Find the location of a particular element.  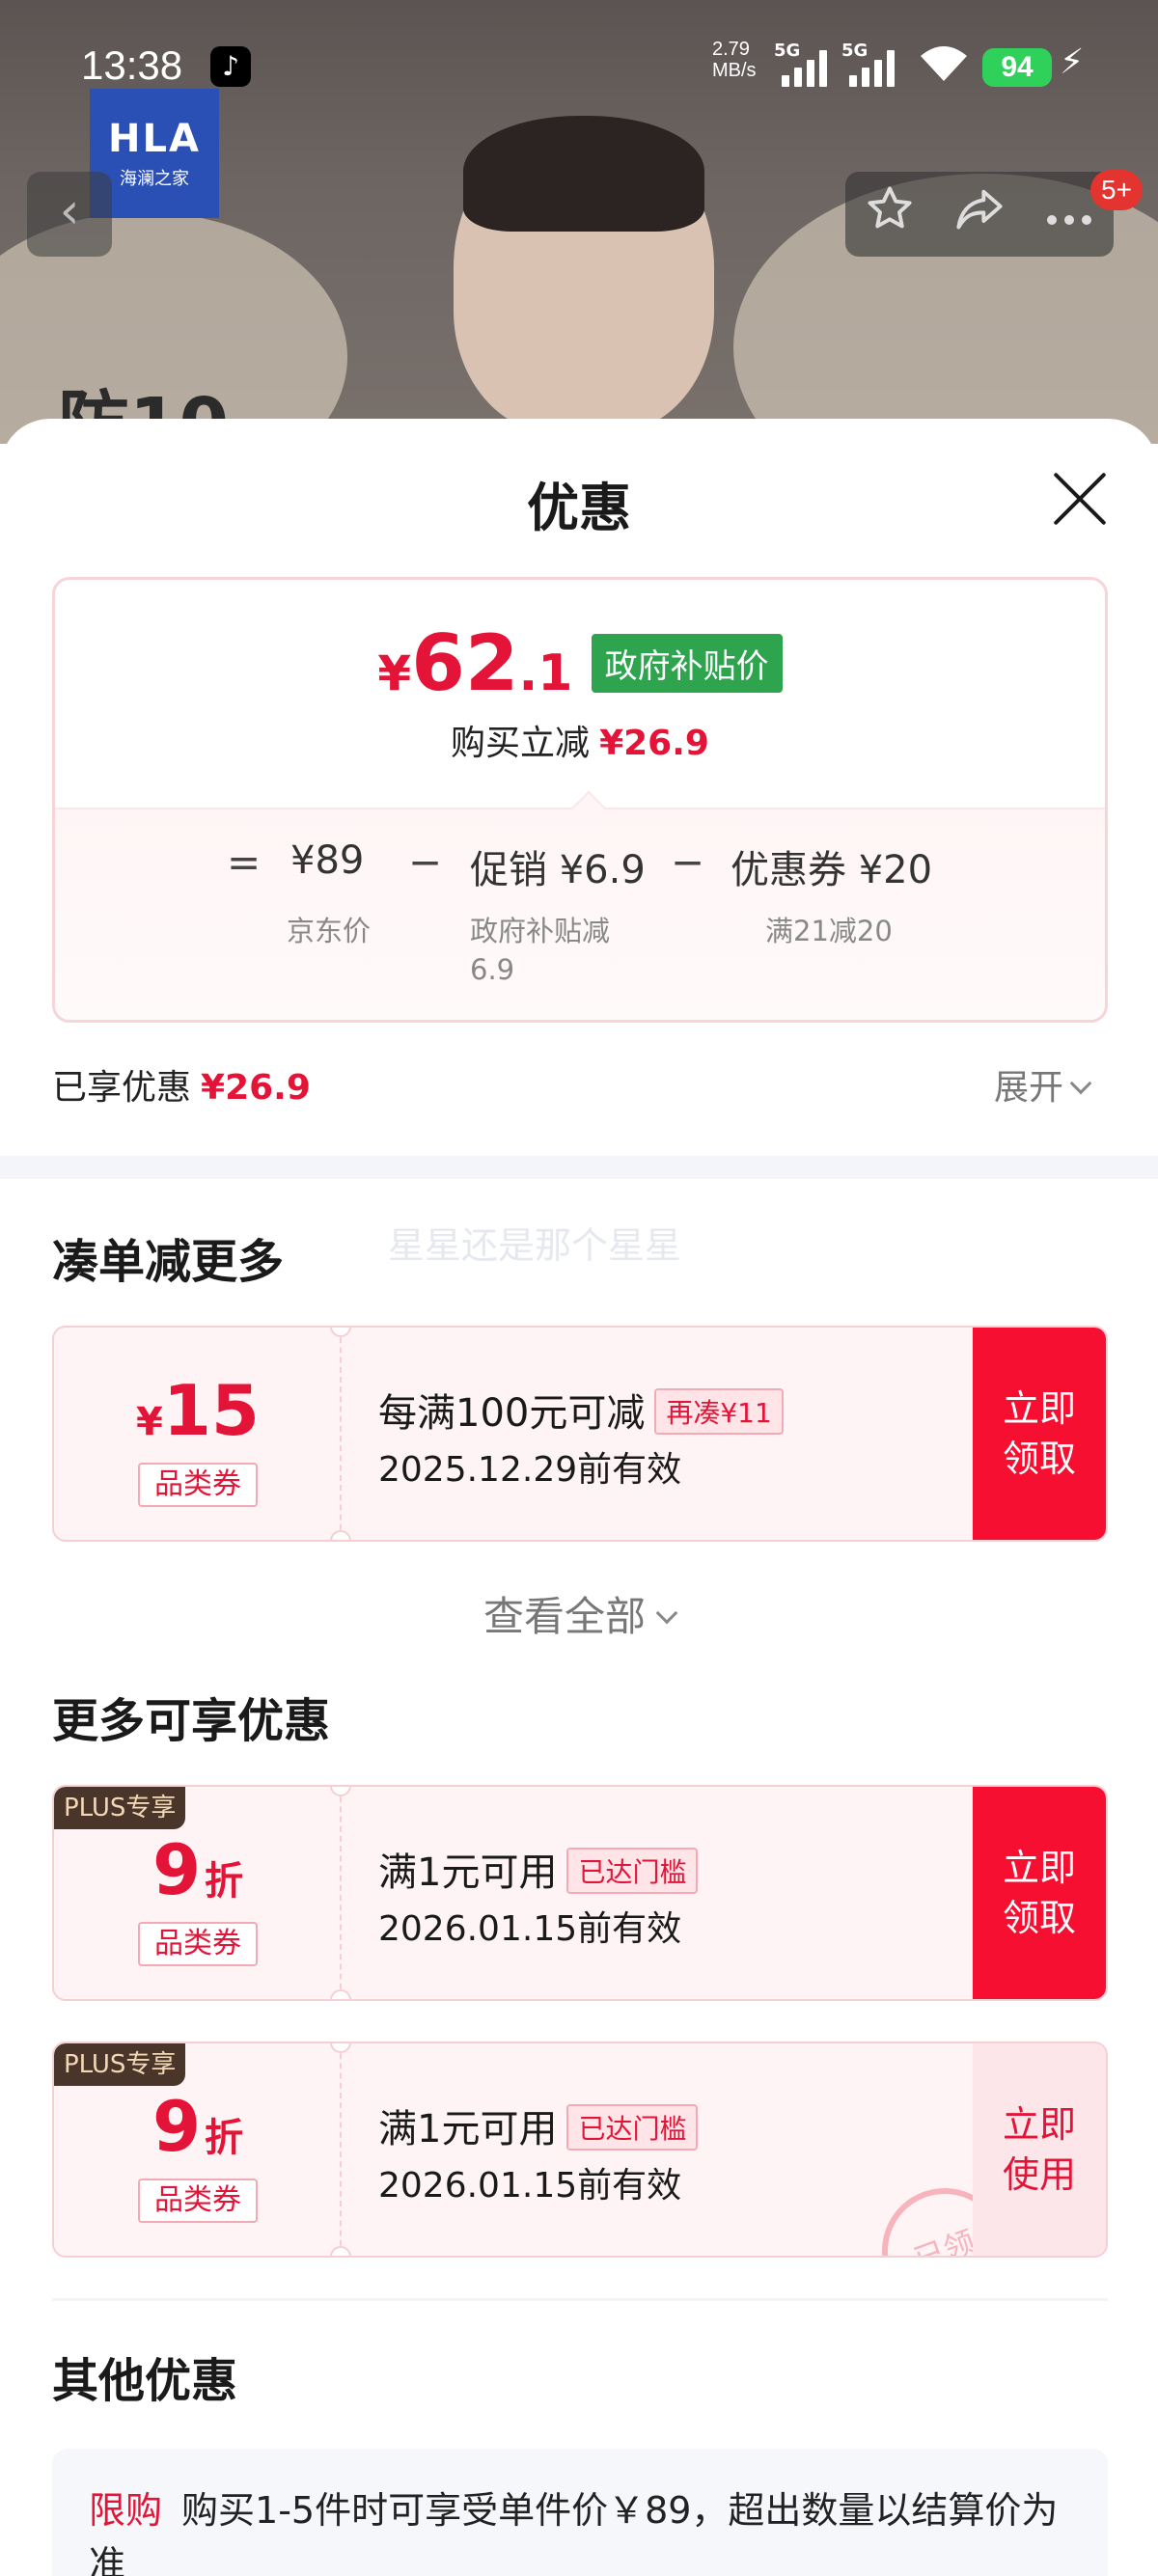

coupon-currency: ¥ is located at coordinates (149, 1422).